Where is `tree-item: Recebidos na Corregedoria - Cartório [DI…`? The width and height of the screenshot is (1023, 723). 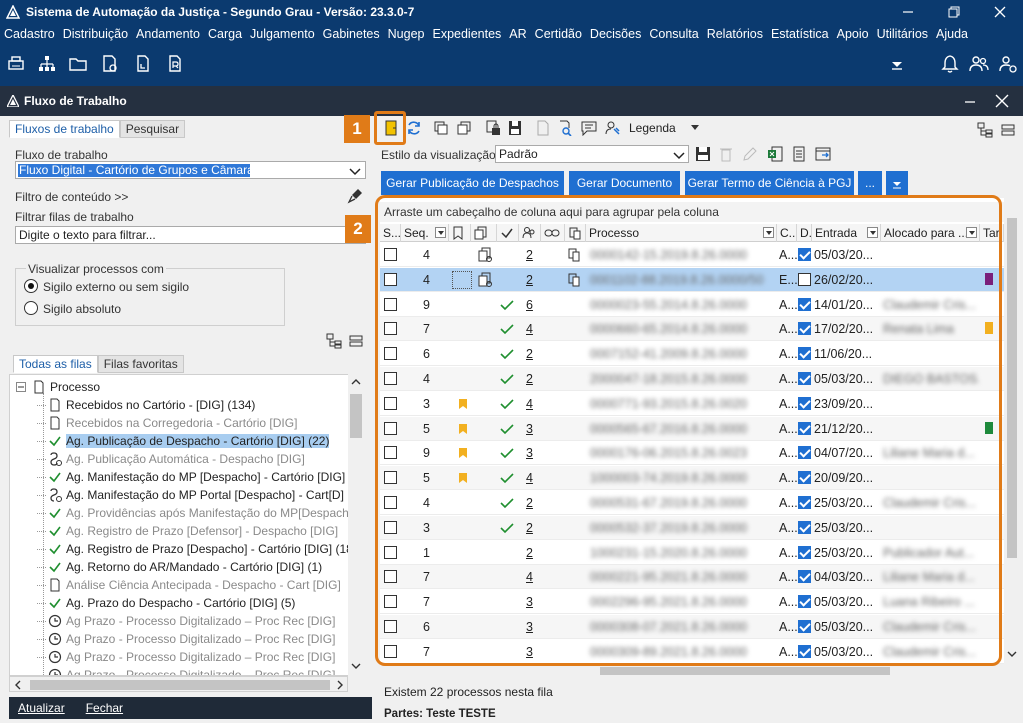 tree-item: Recebidos na Corregedoria - Cartório [DI… is located at coordinates (200, 423).